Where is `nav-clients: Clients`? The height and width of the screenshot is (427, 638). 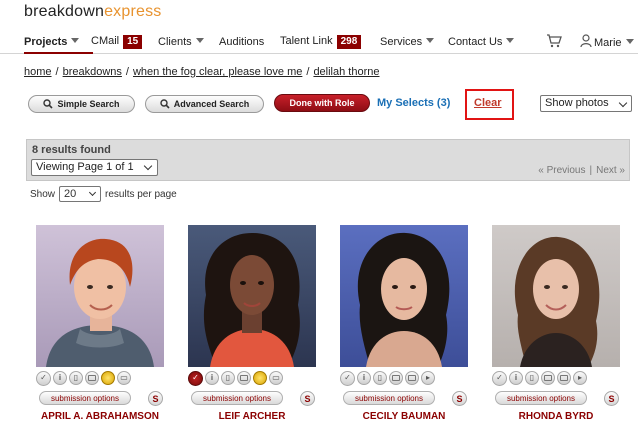 nav-clients: Clients is located at coordinates (181, 42).